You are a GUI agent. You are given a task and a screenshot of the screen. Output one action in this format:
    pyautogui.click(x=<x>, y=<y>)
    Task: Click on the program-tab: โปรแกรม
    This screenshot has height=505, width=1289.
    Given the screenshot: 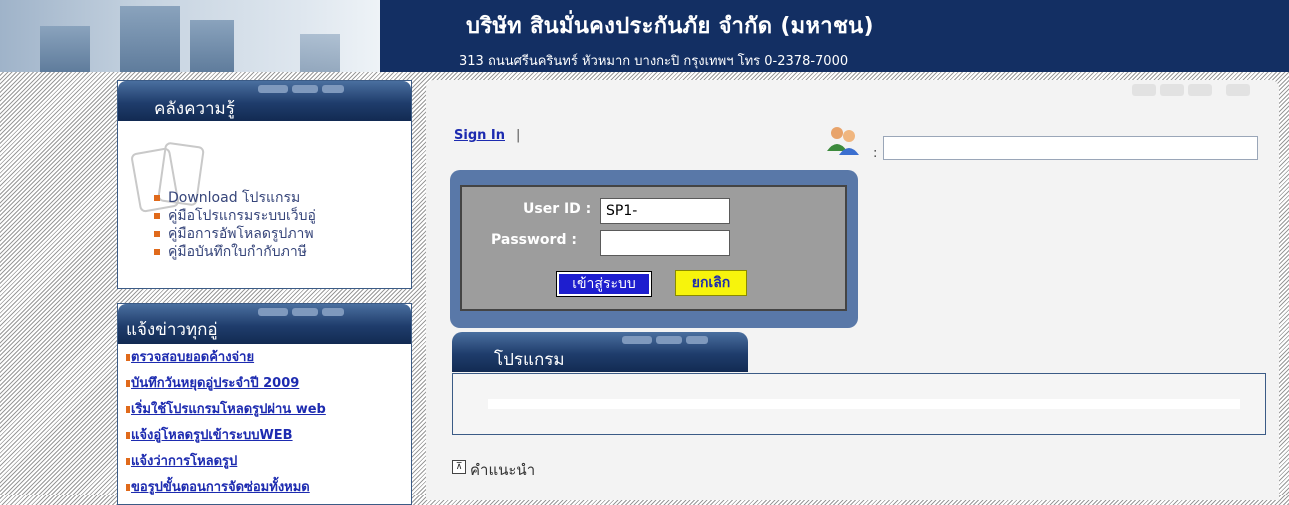 What is the action you would take?
    pyautogui.click(x=600, y=352)
    